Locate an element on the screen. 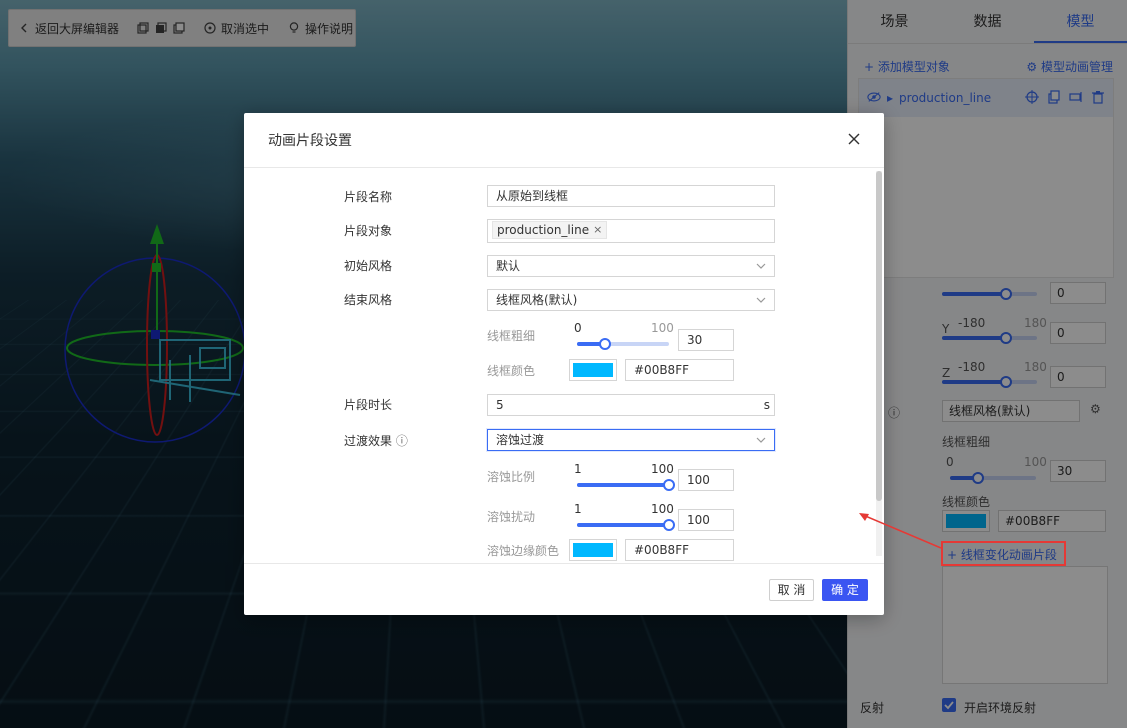  transition-value: 溶蚀过渡 is located at coordinates (520, 440).